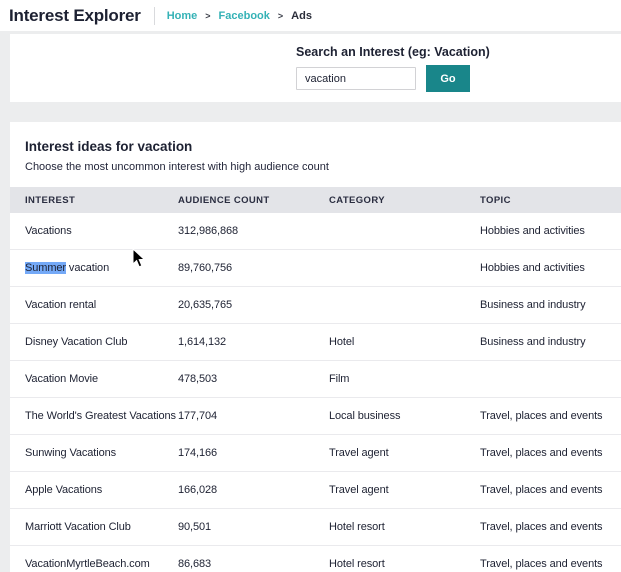 The width and height of the screenshot is (621, 572). Describe the element at coordinates (315, 379) in the screenshot. I see `table-row: Vacation Movie 478,503 Film` at that location.